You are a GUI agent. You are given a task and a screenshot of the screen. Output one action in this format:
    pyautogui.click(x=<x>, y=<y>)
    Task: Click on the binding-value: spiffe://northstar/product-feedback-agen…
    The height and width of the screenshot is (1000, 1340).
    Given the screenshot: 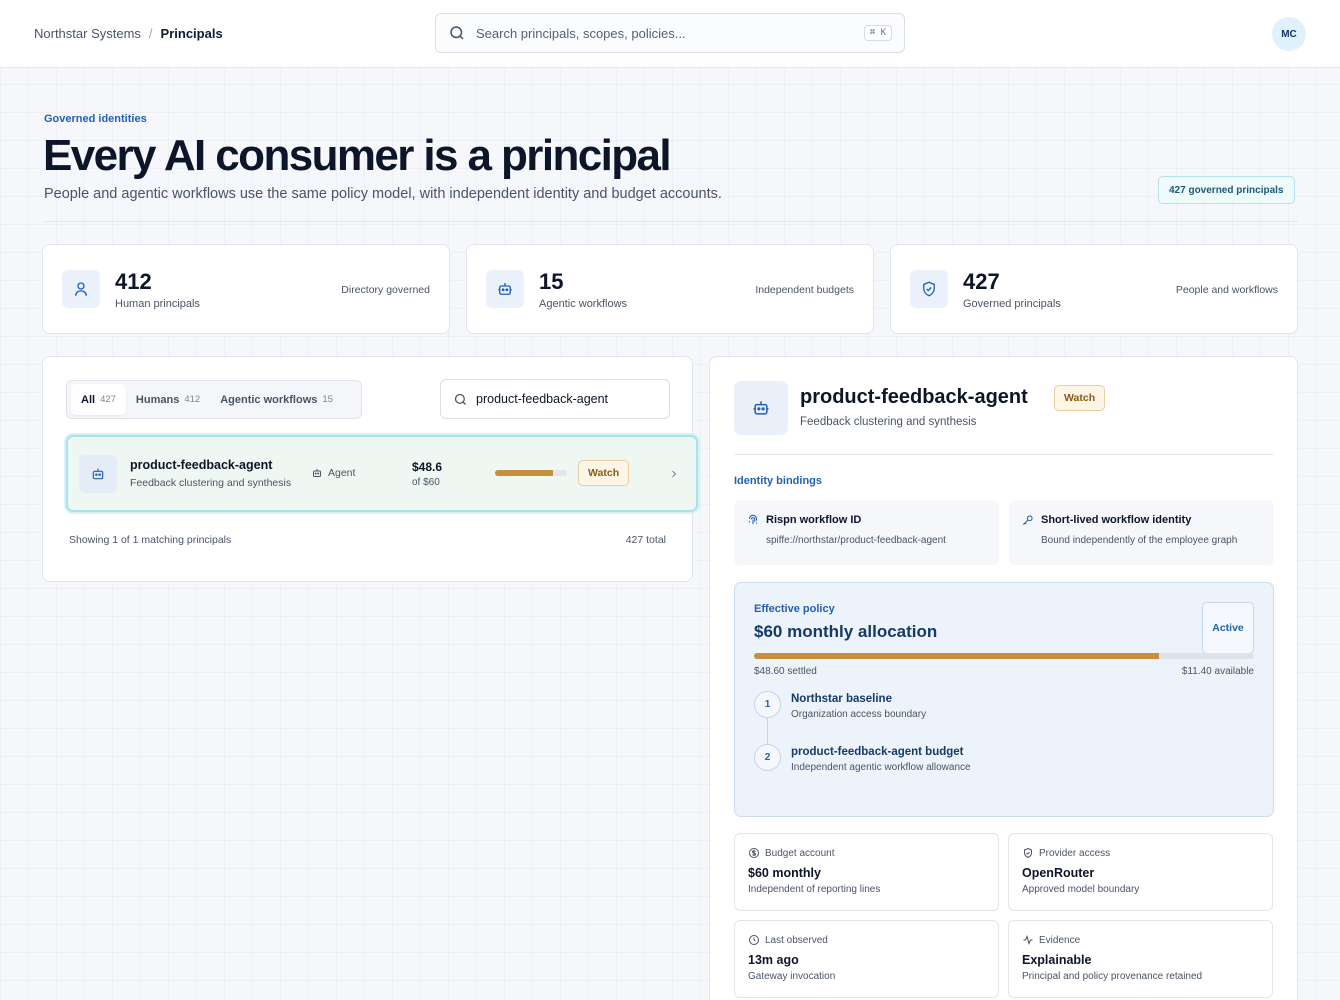 What is the action you would take?
    pyautogui.click(x=856, y=540)
    